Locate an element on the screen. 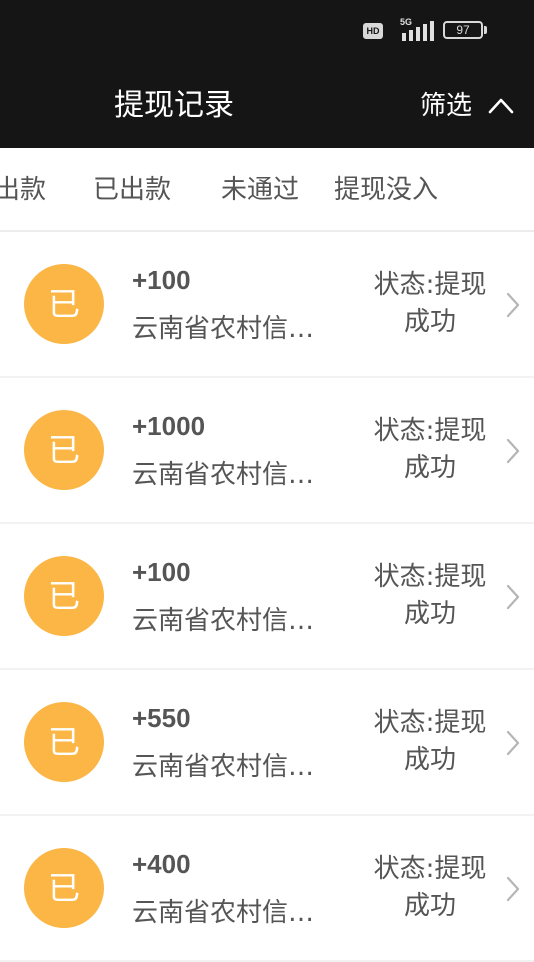 This screenshot has height=962, width=534. status-bar: HD 5G 97 is located at coordinates (267, 32).